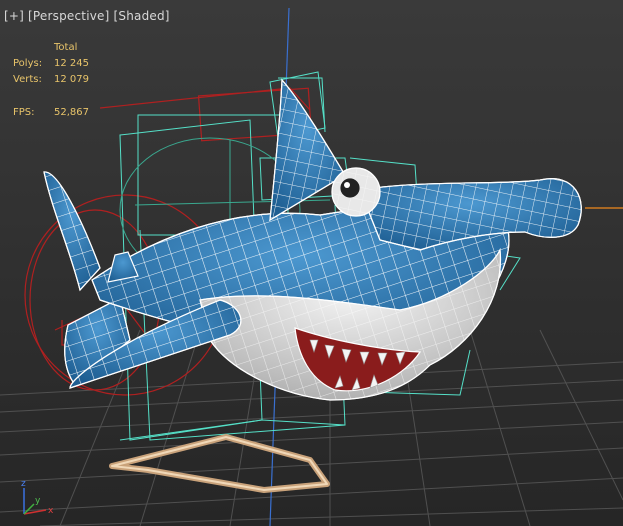  I want to click on viewport-label: [+] [Perspective] [Shaded], so click(87, 16).